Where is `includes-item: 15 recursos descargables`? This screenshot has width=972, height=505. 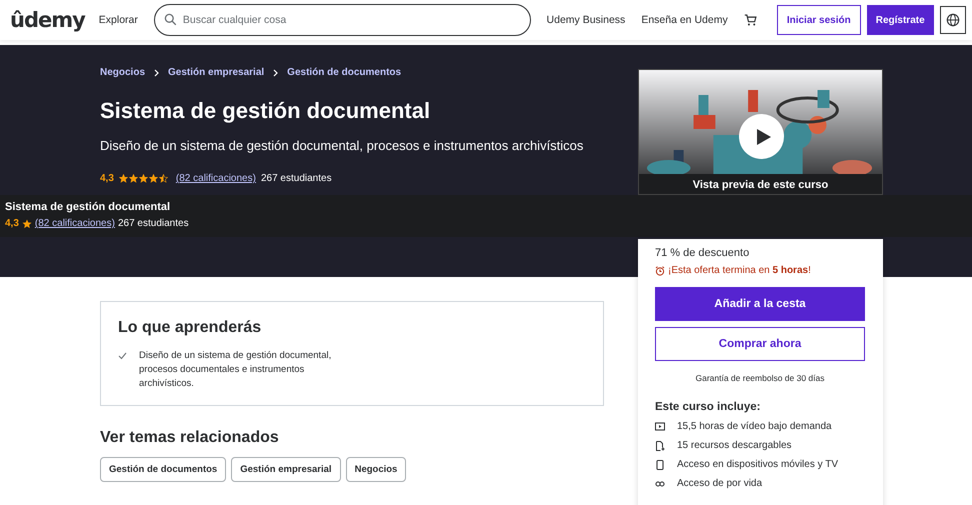
includes-item: 15 recursos descargables is located at coordinates (734, 445).